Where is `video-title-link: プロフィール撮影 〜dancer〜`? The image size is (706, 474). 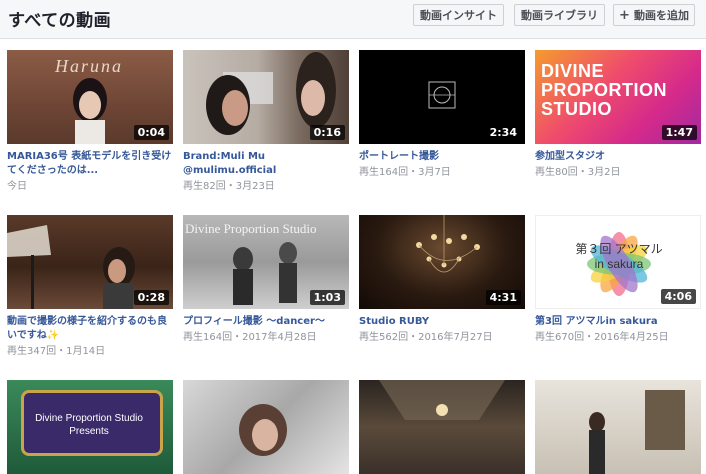 video-title-link: プロフィール撮影 〜dancer〜 is located at coordinates (266, 322).